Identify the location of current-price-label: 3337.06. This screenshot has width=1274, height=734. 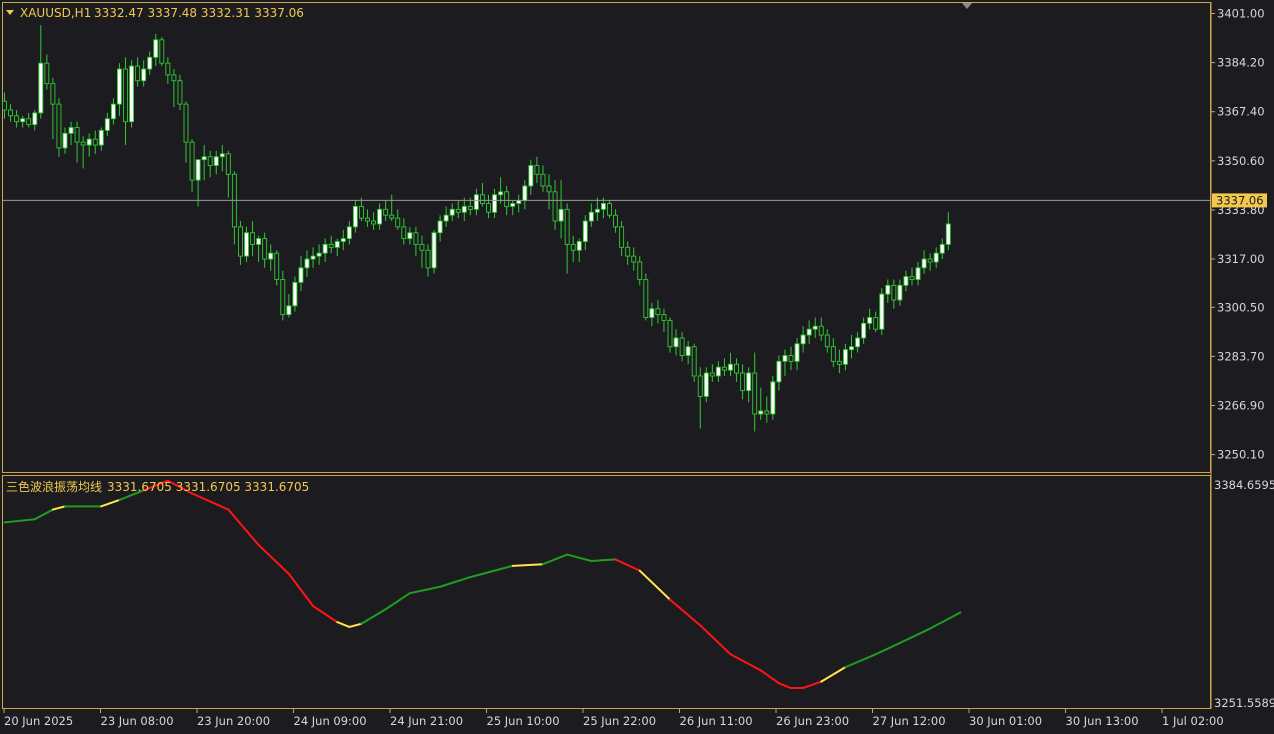
(1240, 200).